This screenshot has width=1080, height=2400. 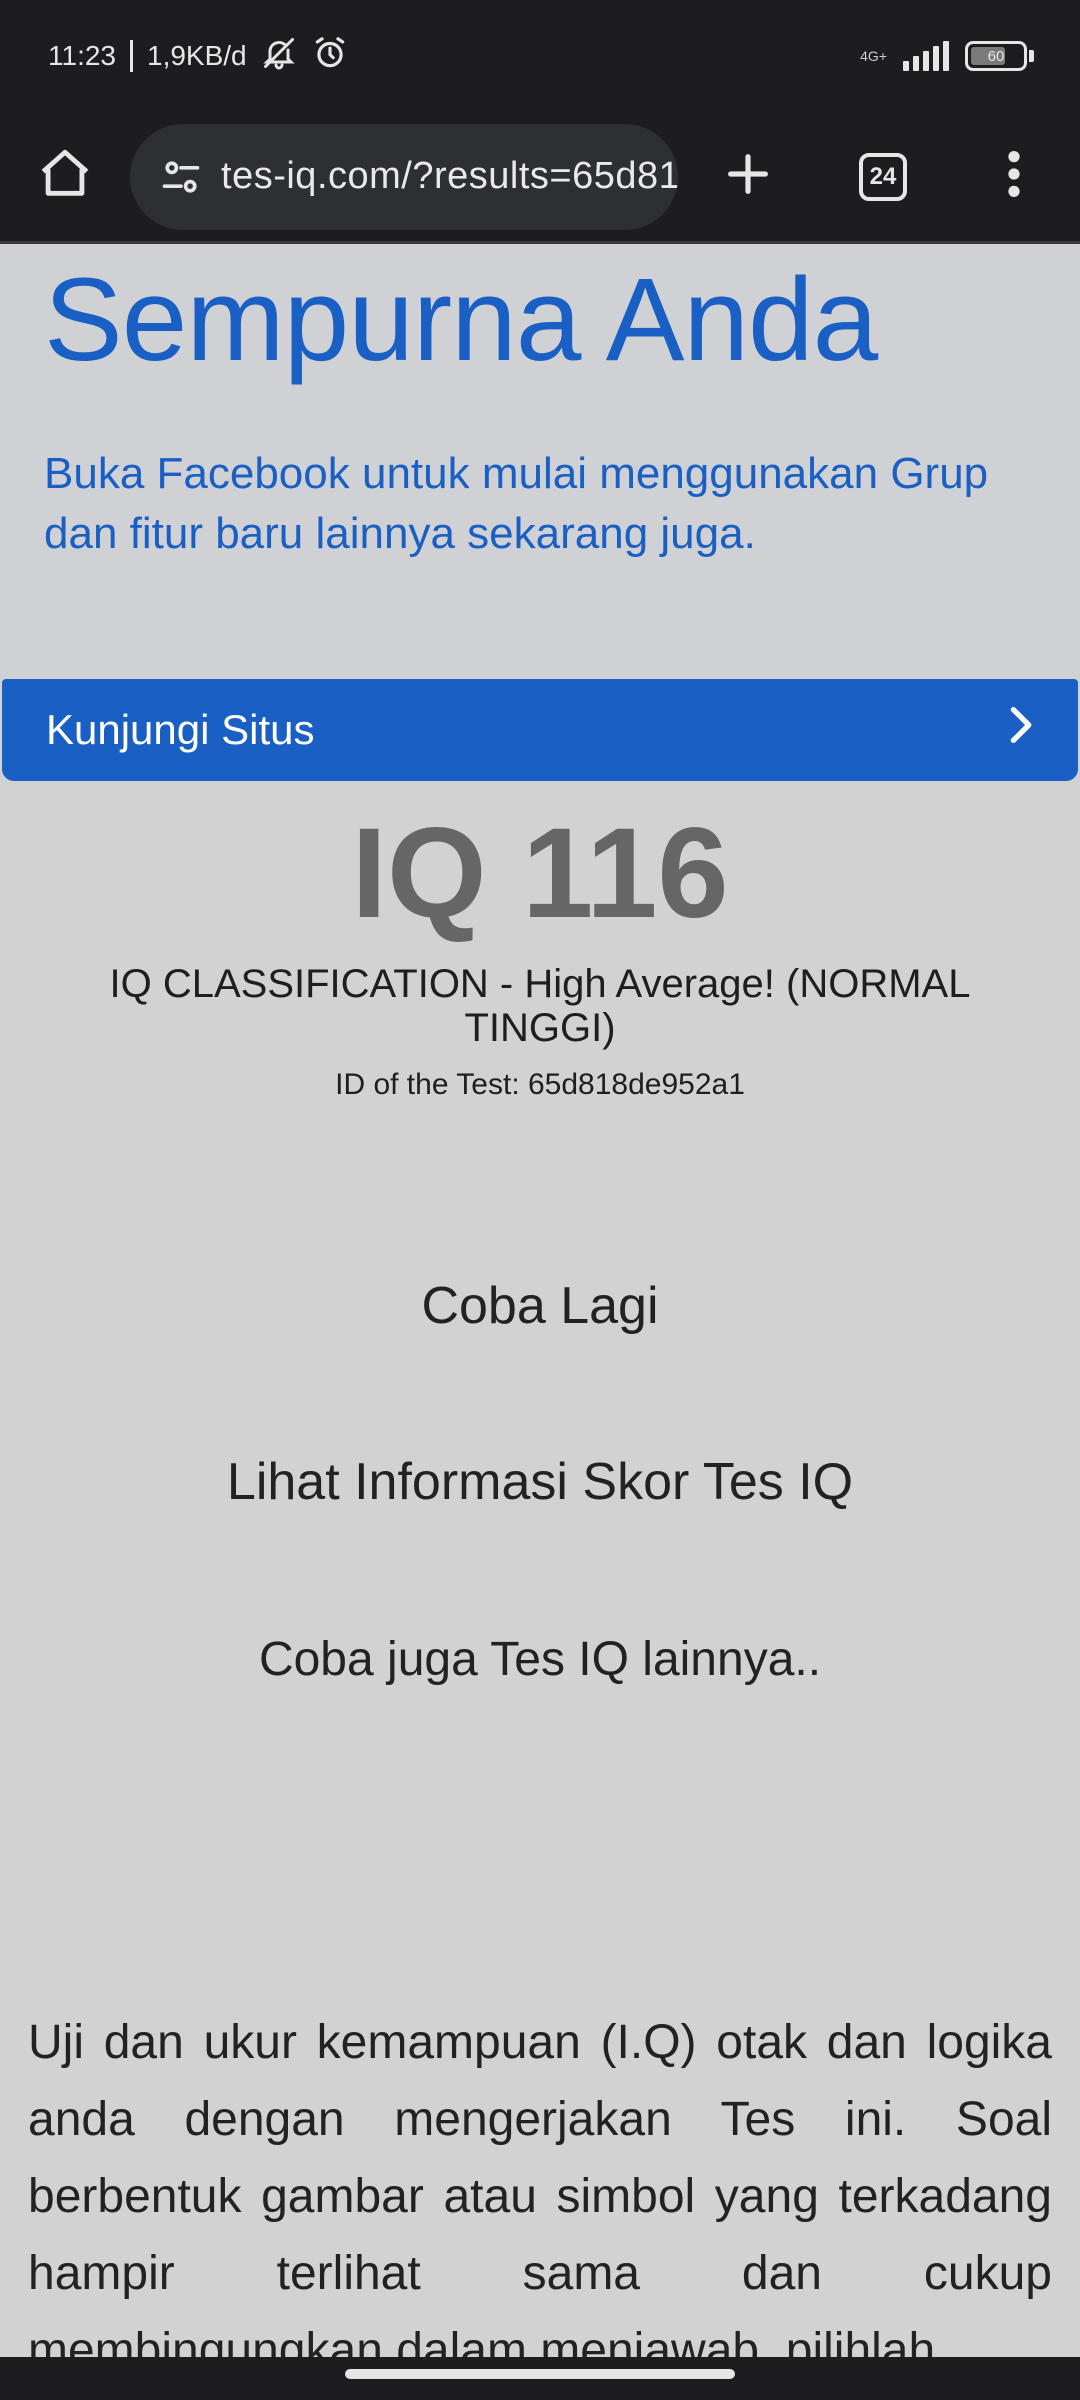 I want to click on new-tab-icon, so click(x=748, y=176).